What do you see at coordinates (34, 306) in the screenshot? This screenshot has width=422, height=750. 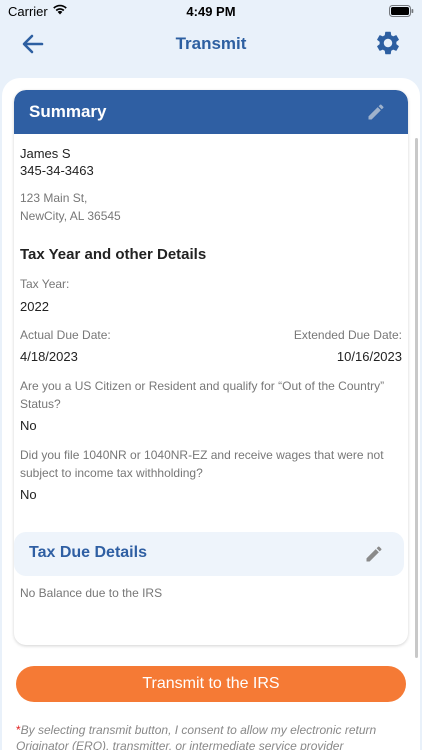 I see `tax-year-value: 2022` at bounding box center [34, 306].